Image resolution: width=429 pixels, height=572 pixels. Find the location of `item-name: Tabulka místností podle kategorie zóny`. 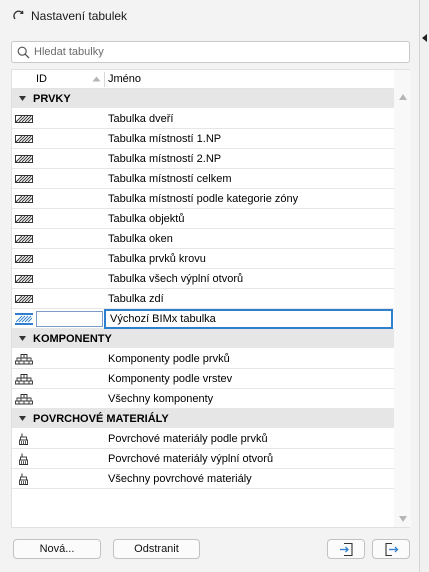

item-name: Tabulka místností podle kategorie zóny is located at coordinates (203, 199).